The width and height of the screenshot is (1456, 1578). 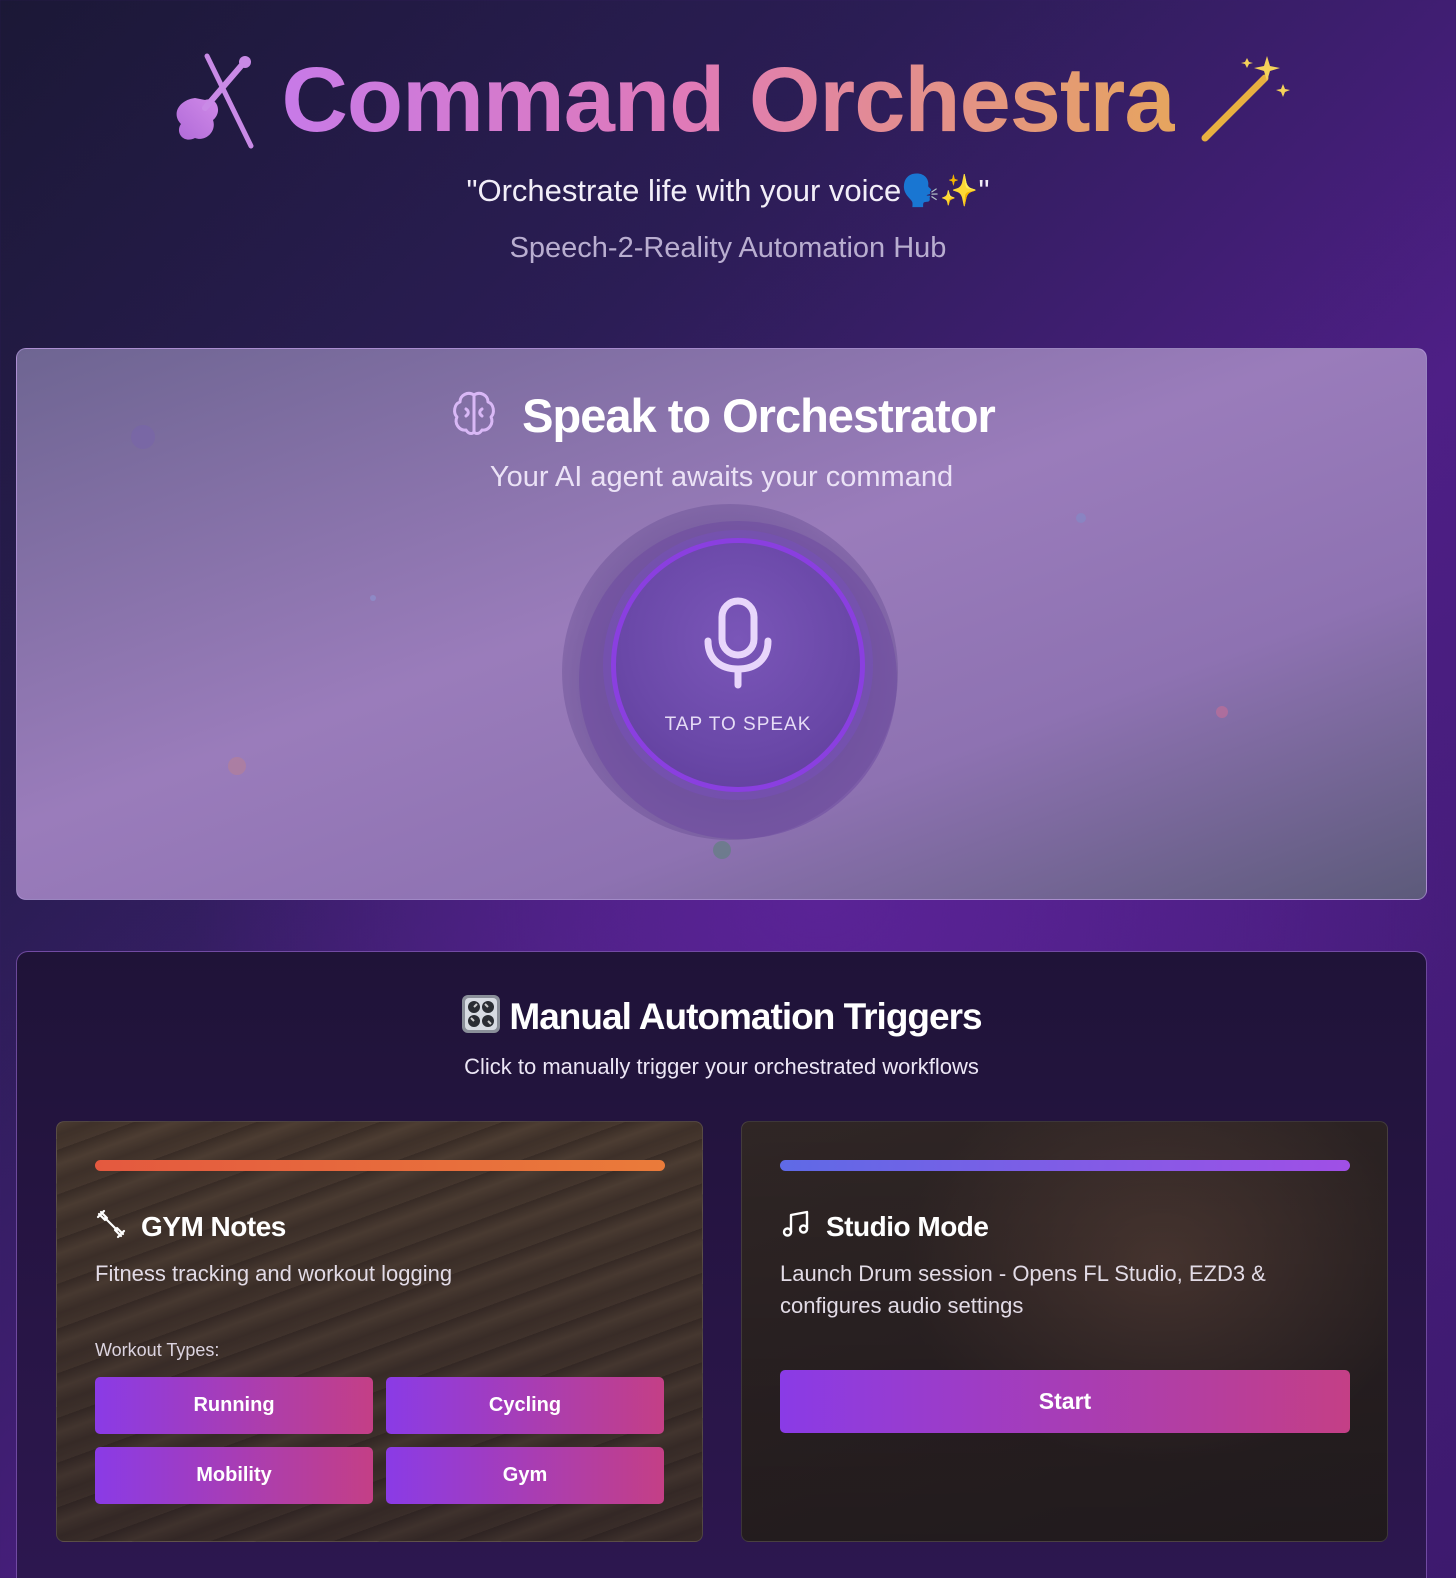 I want to click on workout-mobility-button: Mobility, so click(x=234, y=1475).